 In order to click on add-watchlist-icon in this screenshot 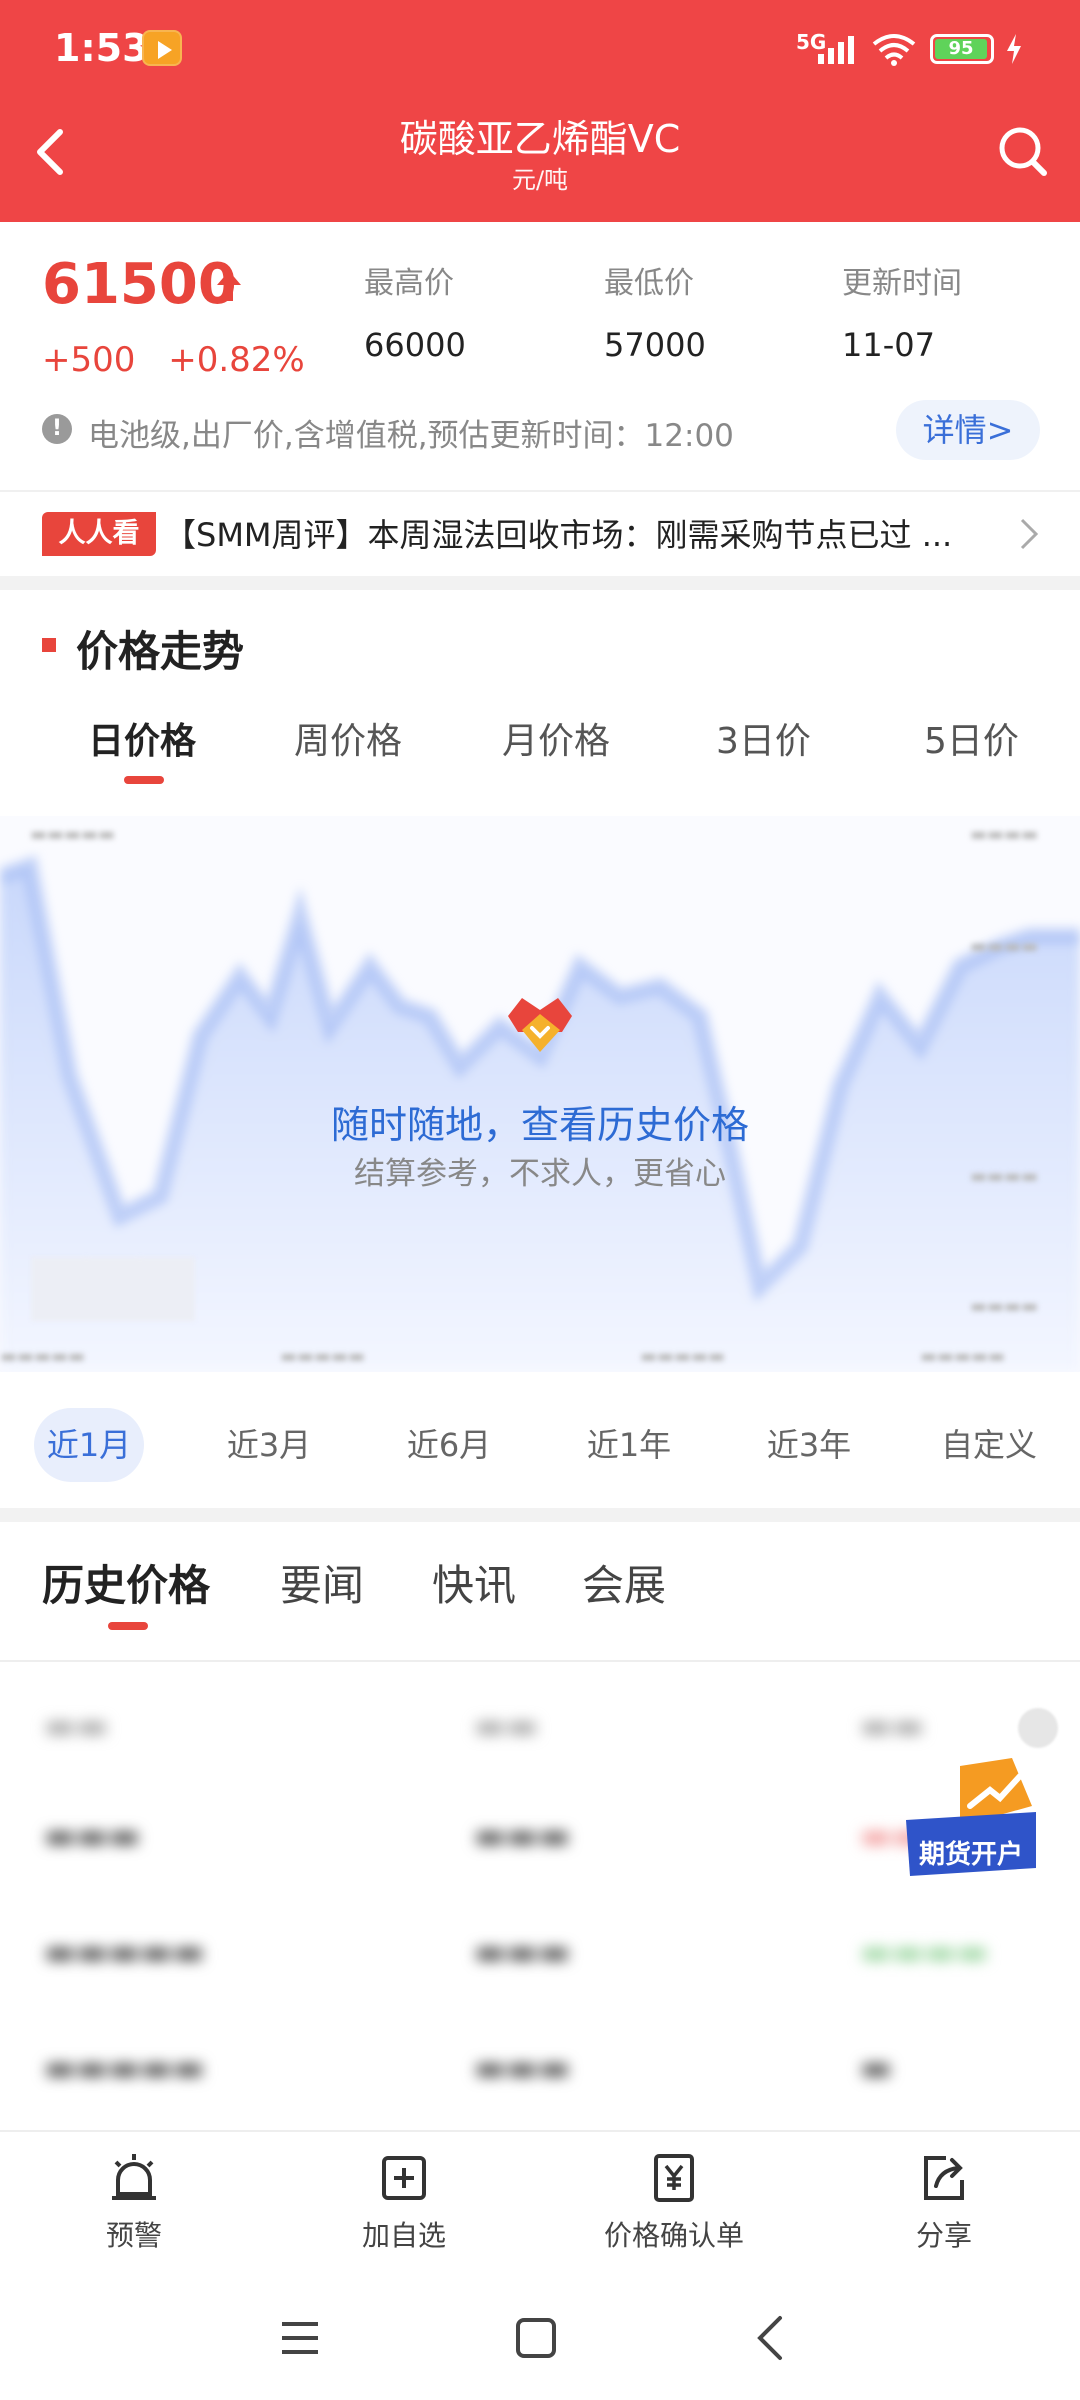, I will do `click(404, 2178)`.